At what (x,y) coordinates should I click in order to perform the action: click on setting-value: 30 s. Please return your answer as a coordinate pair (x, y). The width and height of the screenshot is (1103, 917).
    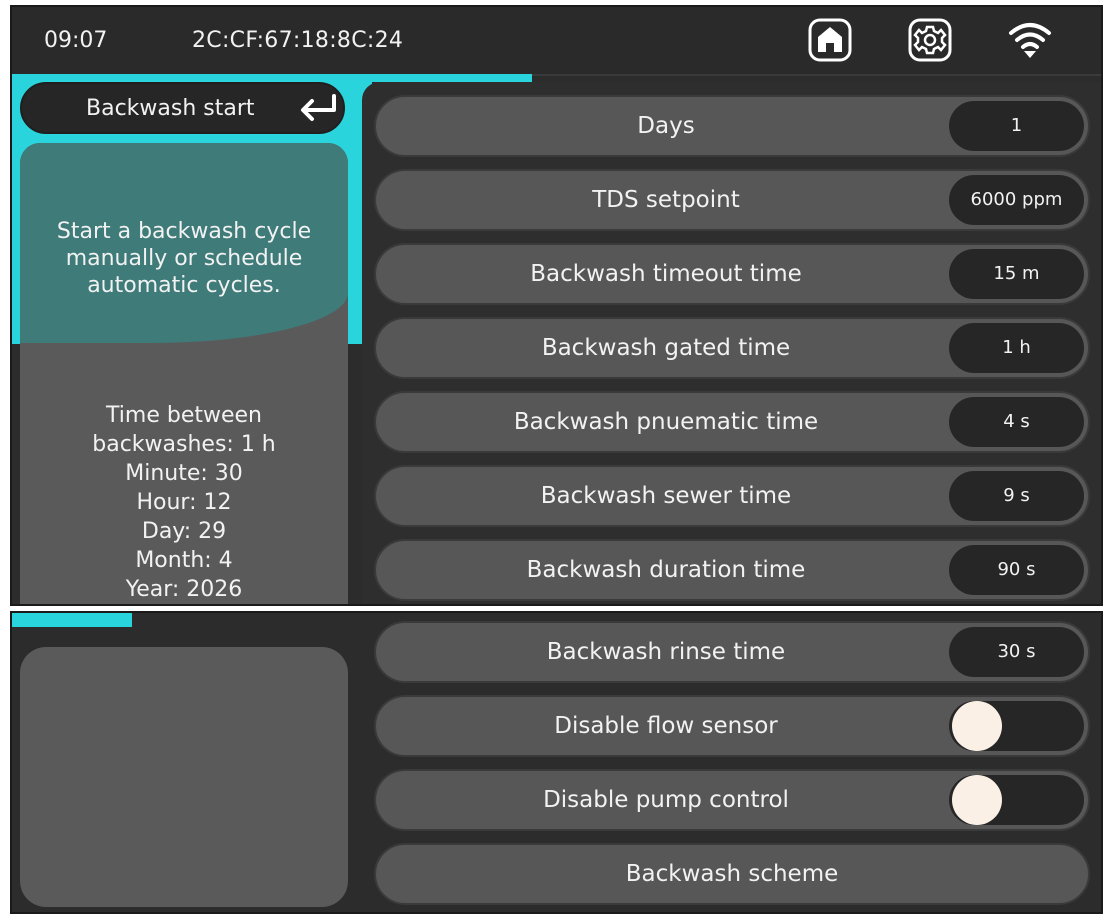
    Looking at the image, I should click on (1016, 652).